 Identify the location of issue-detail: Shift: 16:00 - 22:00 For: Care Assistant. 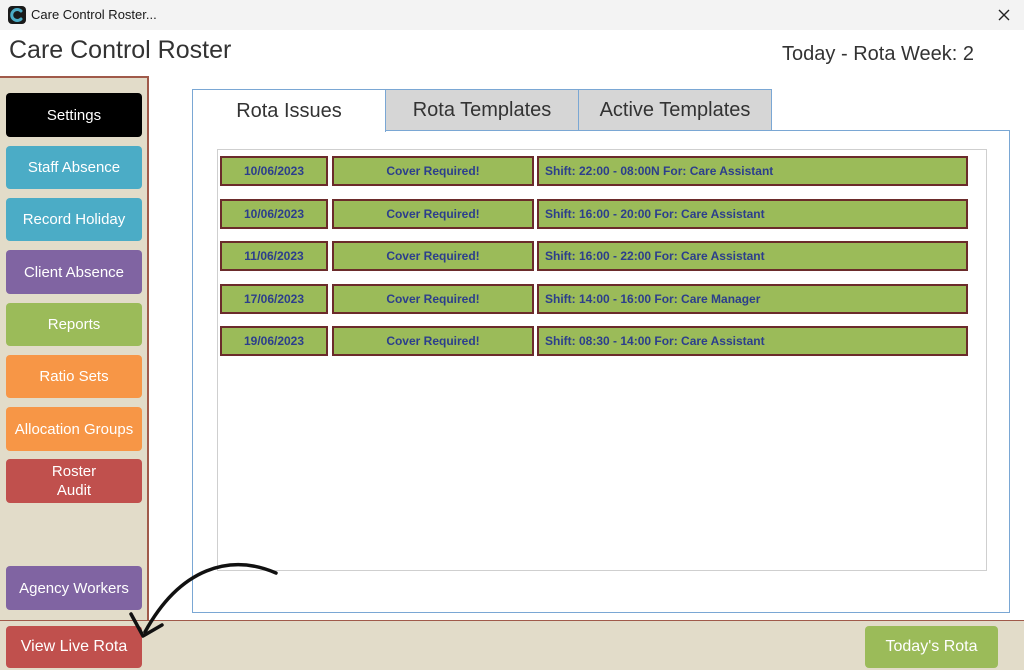
(655, 256).